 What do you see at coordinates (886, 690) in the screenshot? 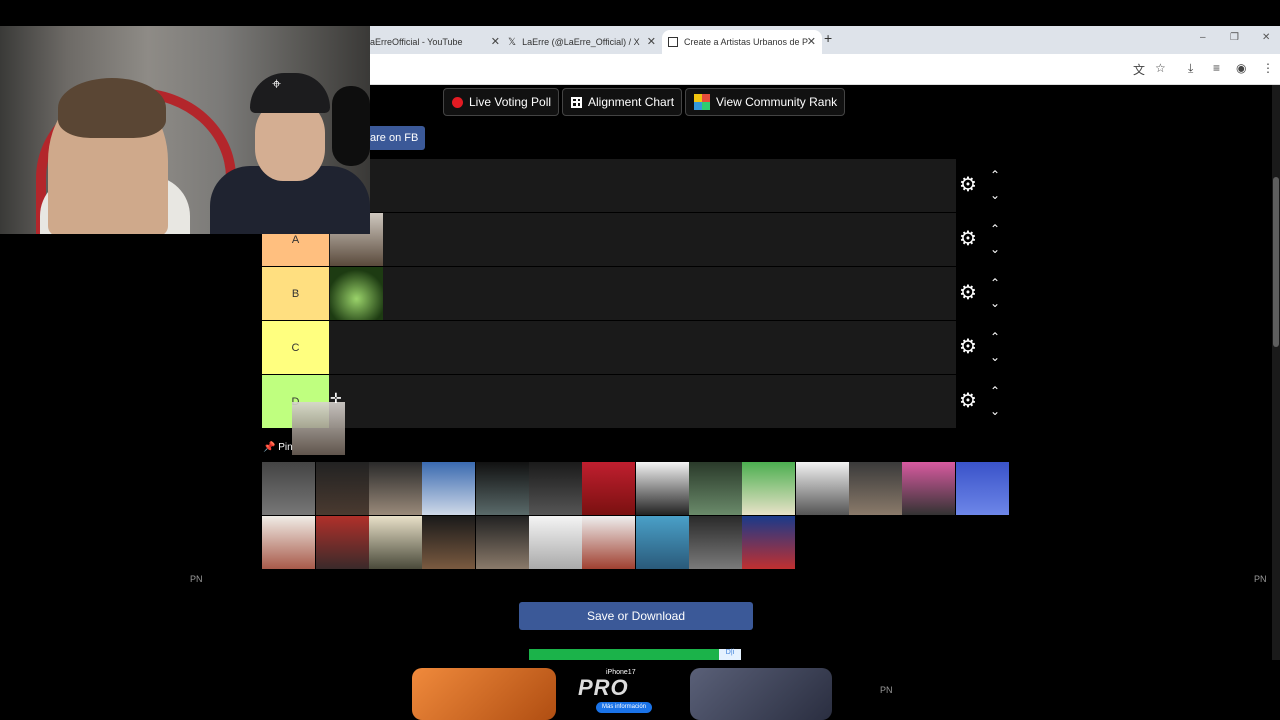
I see `pn-label-ad: PN` at bounding box center [886, 690].